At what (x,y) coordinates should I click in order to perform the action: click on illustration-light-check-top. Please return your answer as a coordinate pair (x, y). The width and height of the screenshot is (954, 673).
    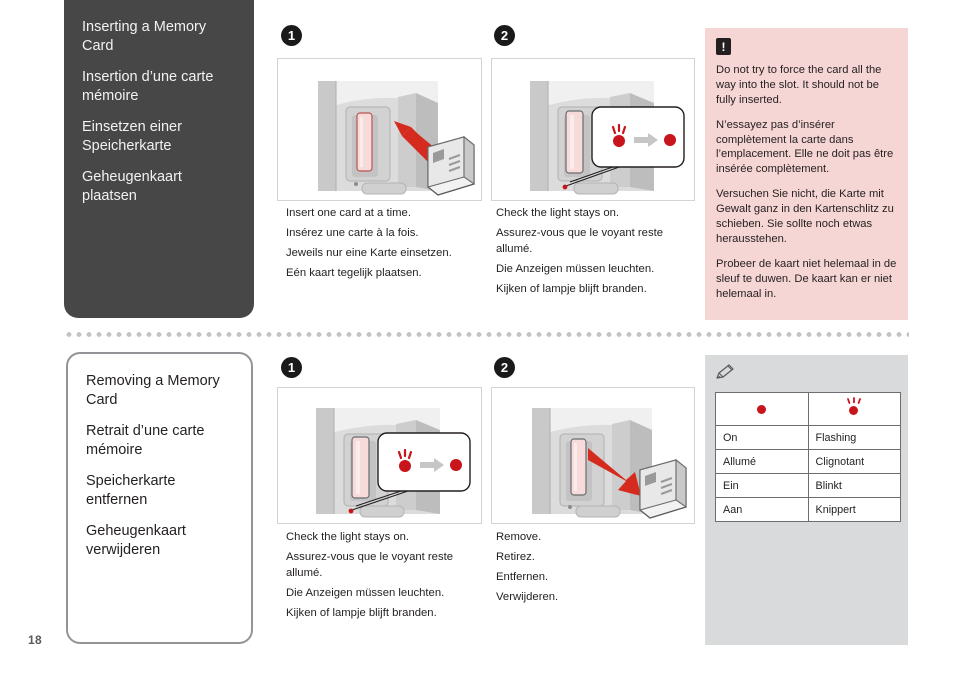
    Looking at the image, I should click on (593, 129).